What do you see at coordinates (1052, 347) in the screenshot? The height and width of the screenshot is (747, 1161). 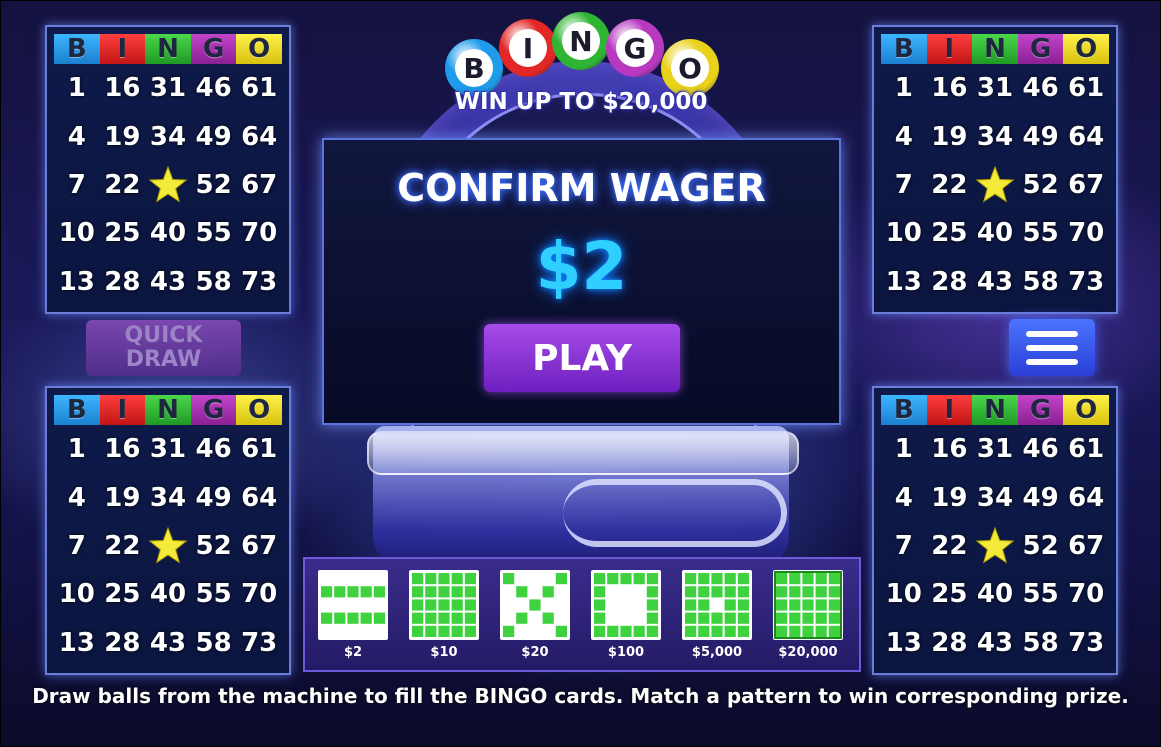 I see `menu-button` at bounding box center [1052, 347].